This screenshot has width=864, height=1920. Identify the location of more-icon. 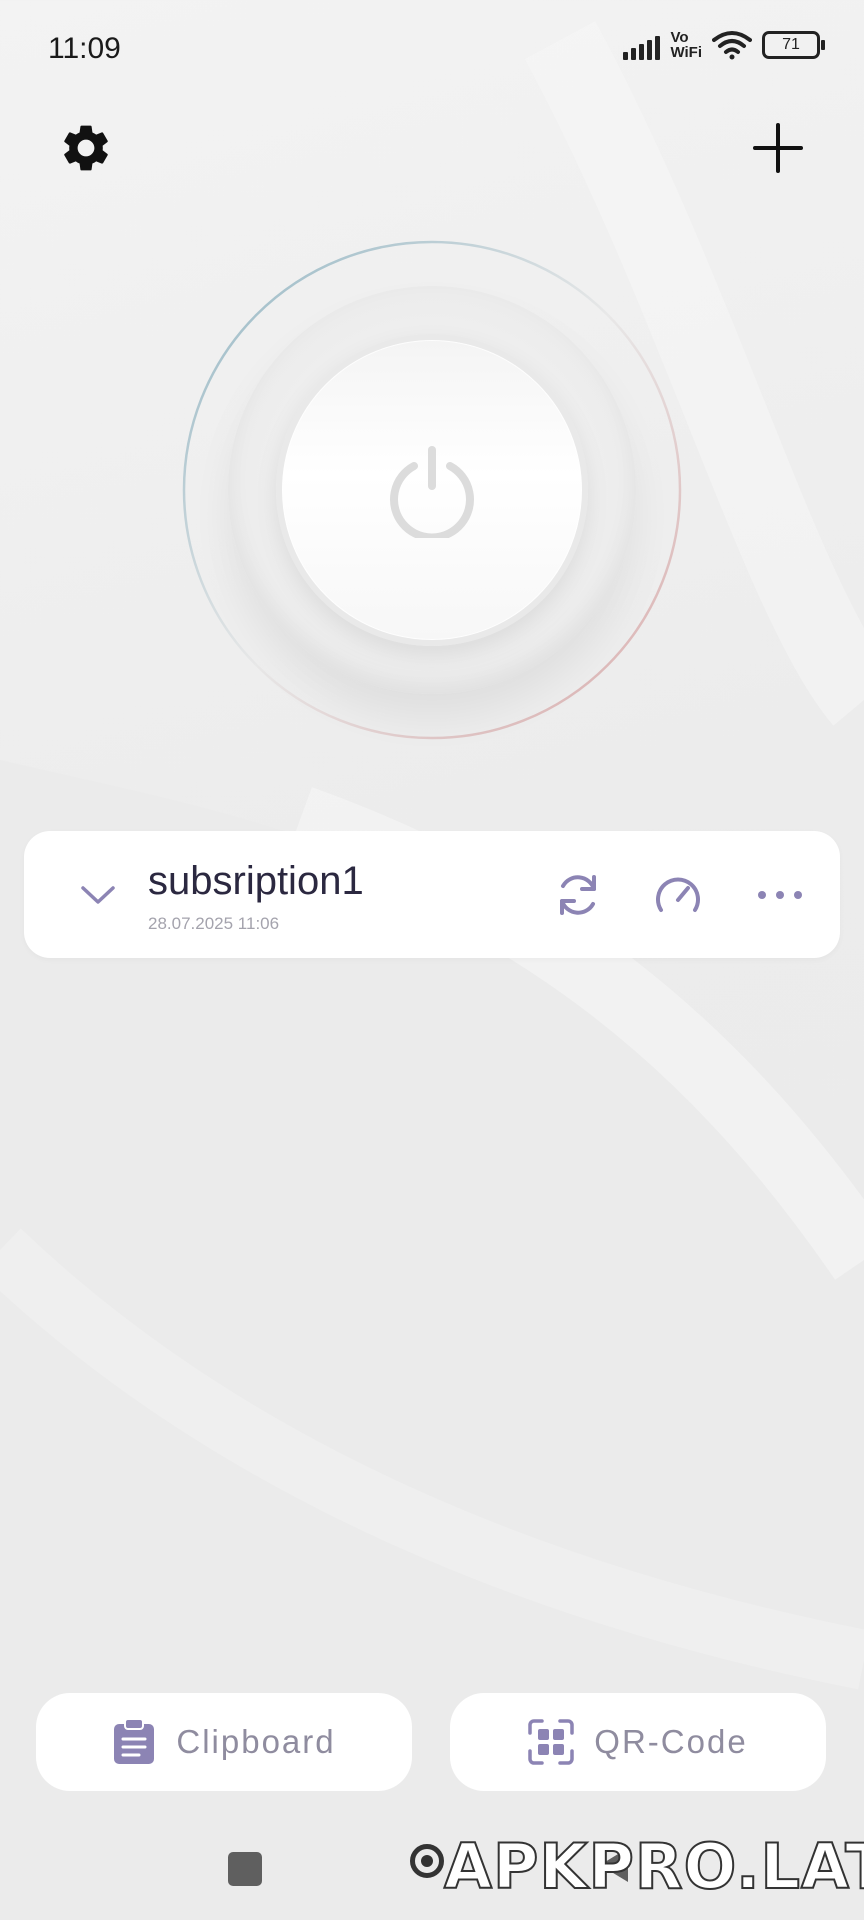
(780, 895).